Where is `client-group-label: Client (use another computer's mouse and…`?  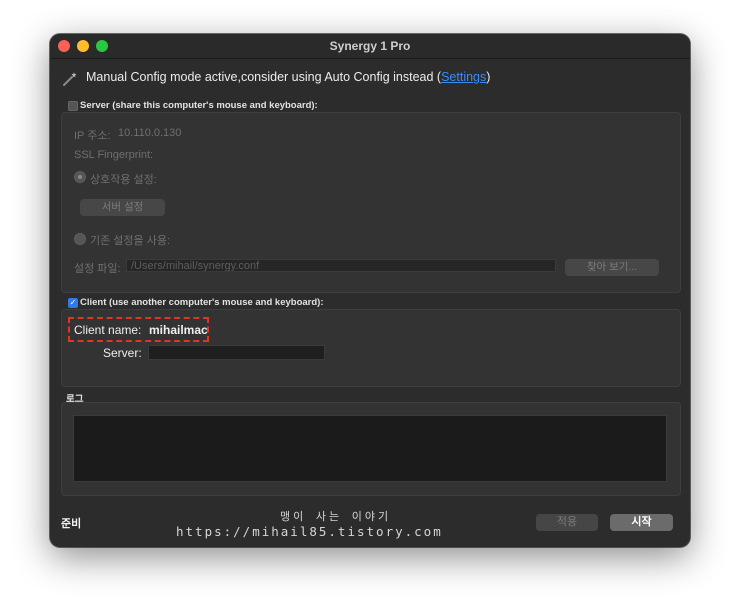
client-group-label: Client (use another computer's mouse and… is located at coordinates (202, 302).